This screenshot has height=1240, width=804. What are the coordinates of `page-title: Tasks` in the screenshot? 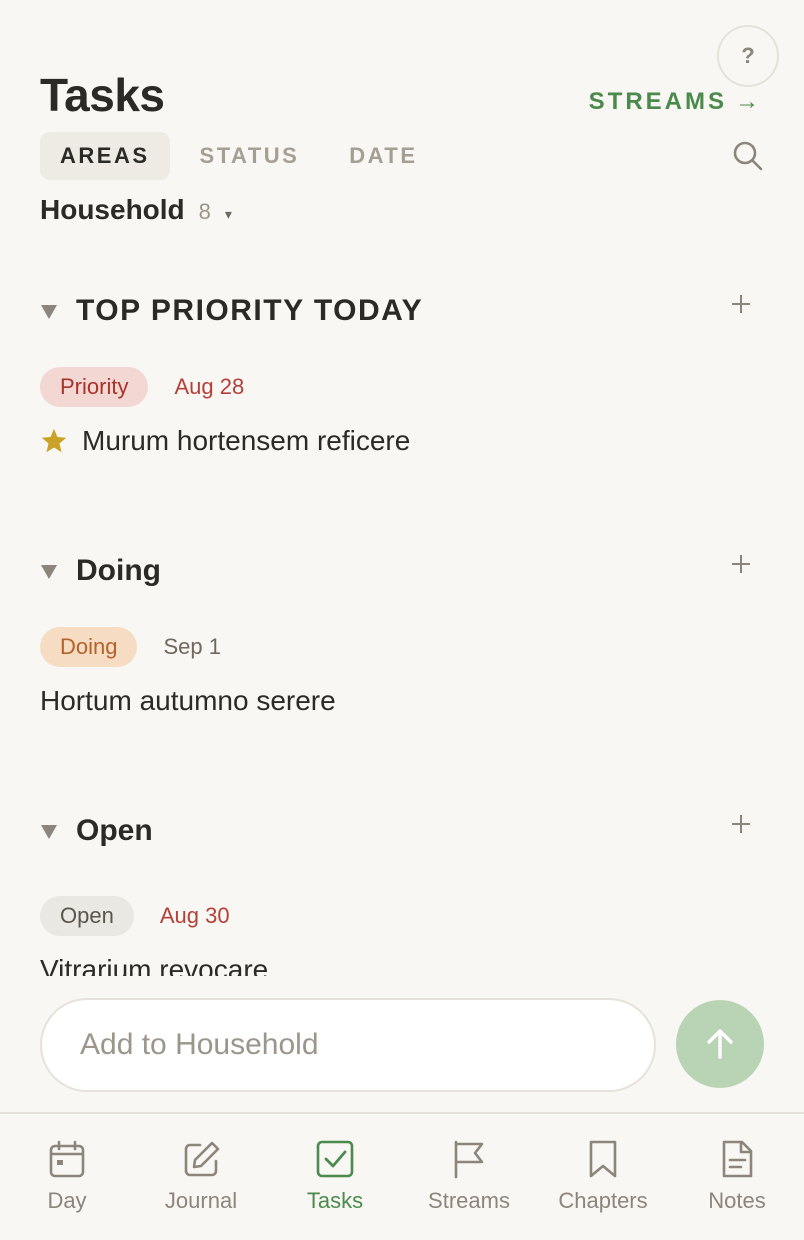 It's located at (102, 95).